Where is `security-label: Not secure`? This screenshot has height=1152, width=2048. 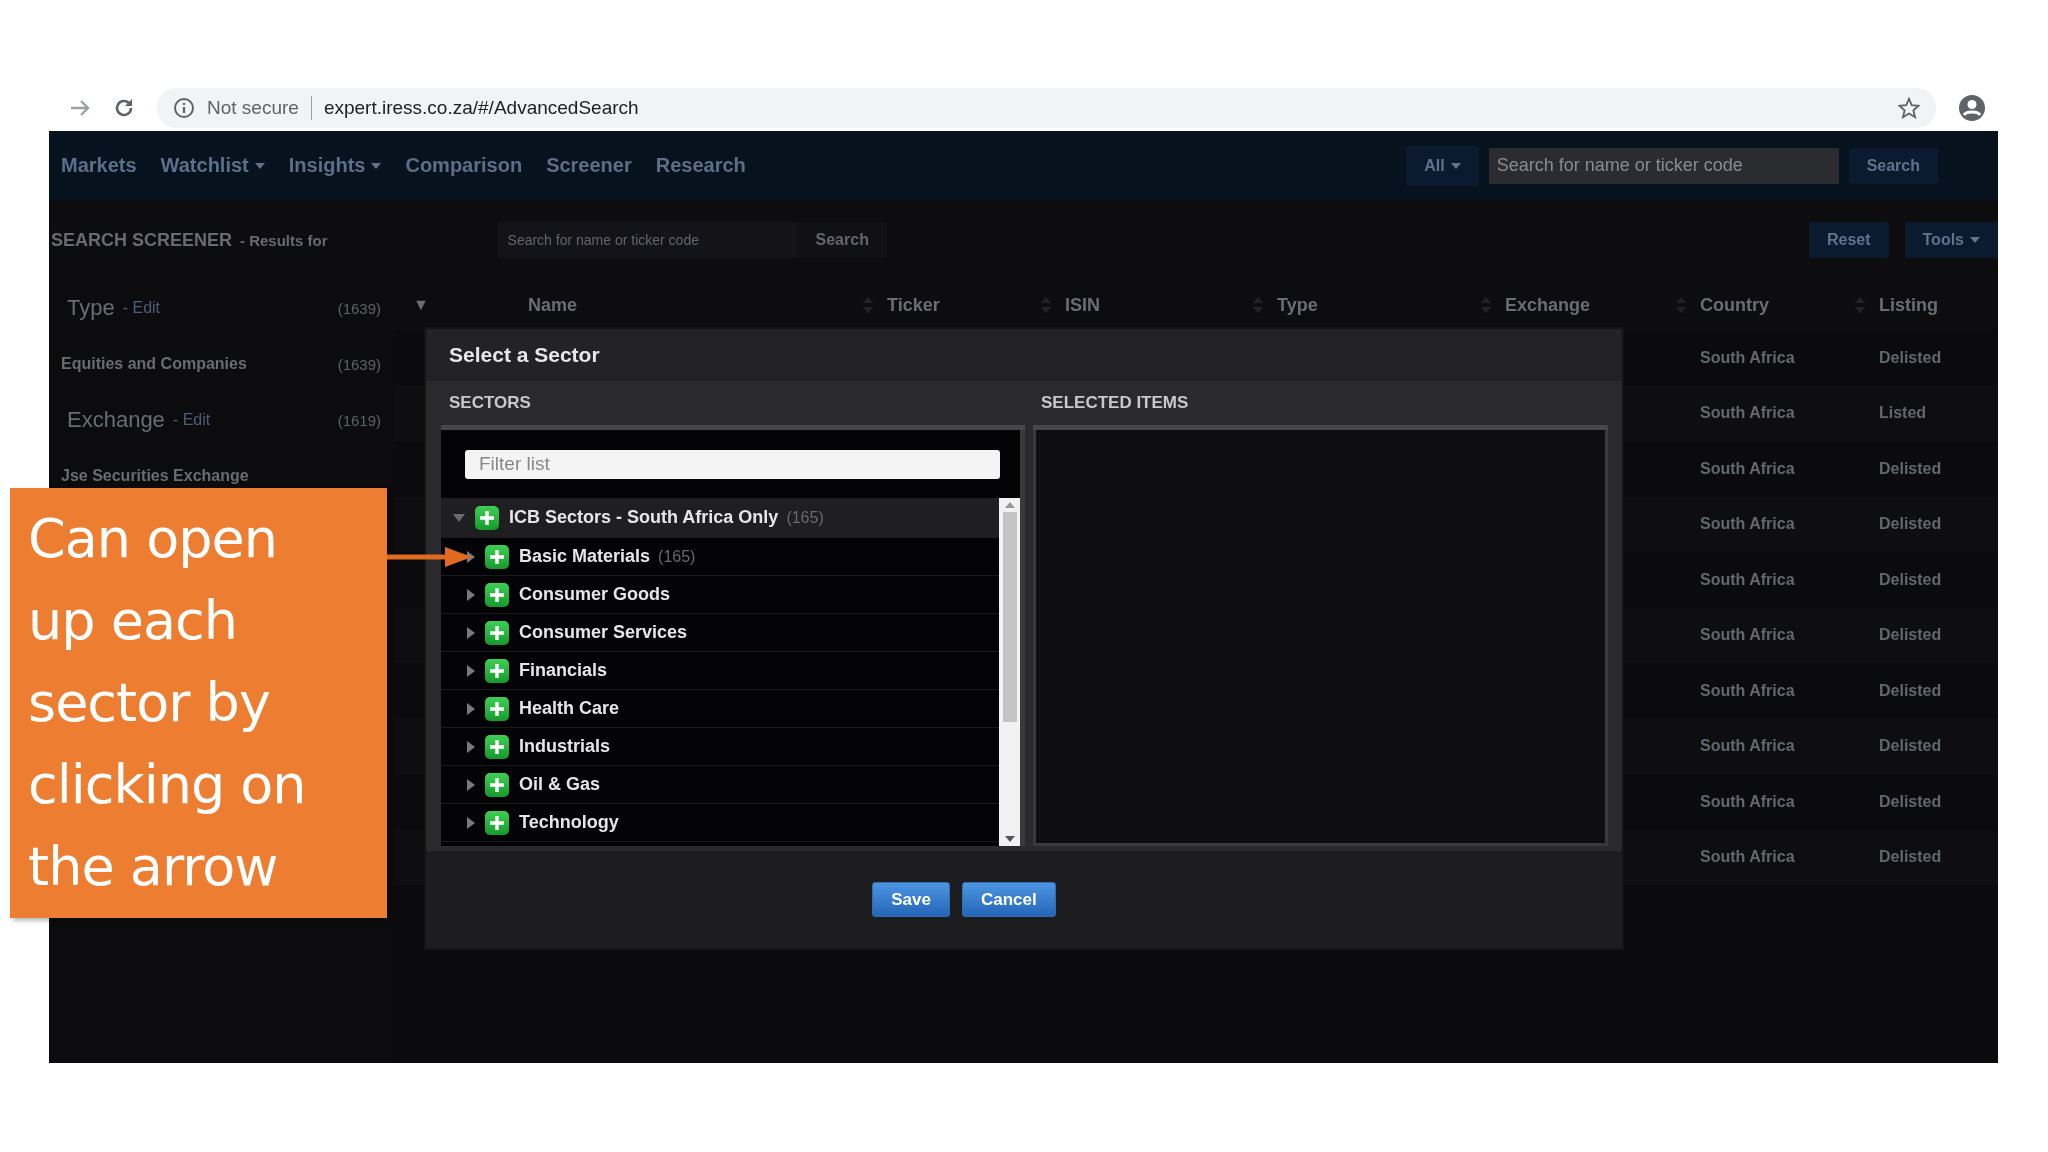 security-label: Not secure is located at coordinates (253, 107).